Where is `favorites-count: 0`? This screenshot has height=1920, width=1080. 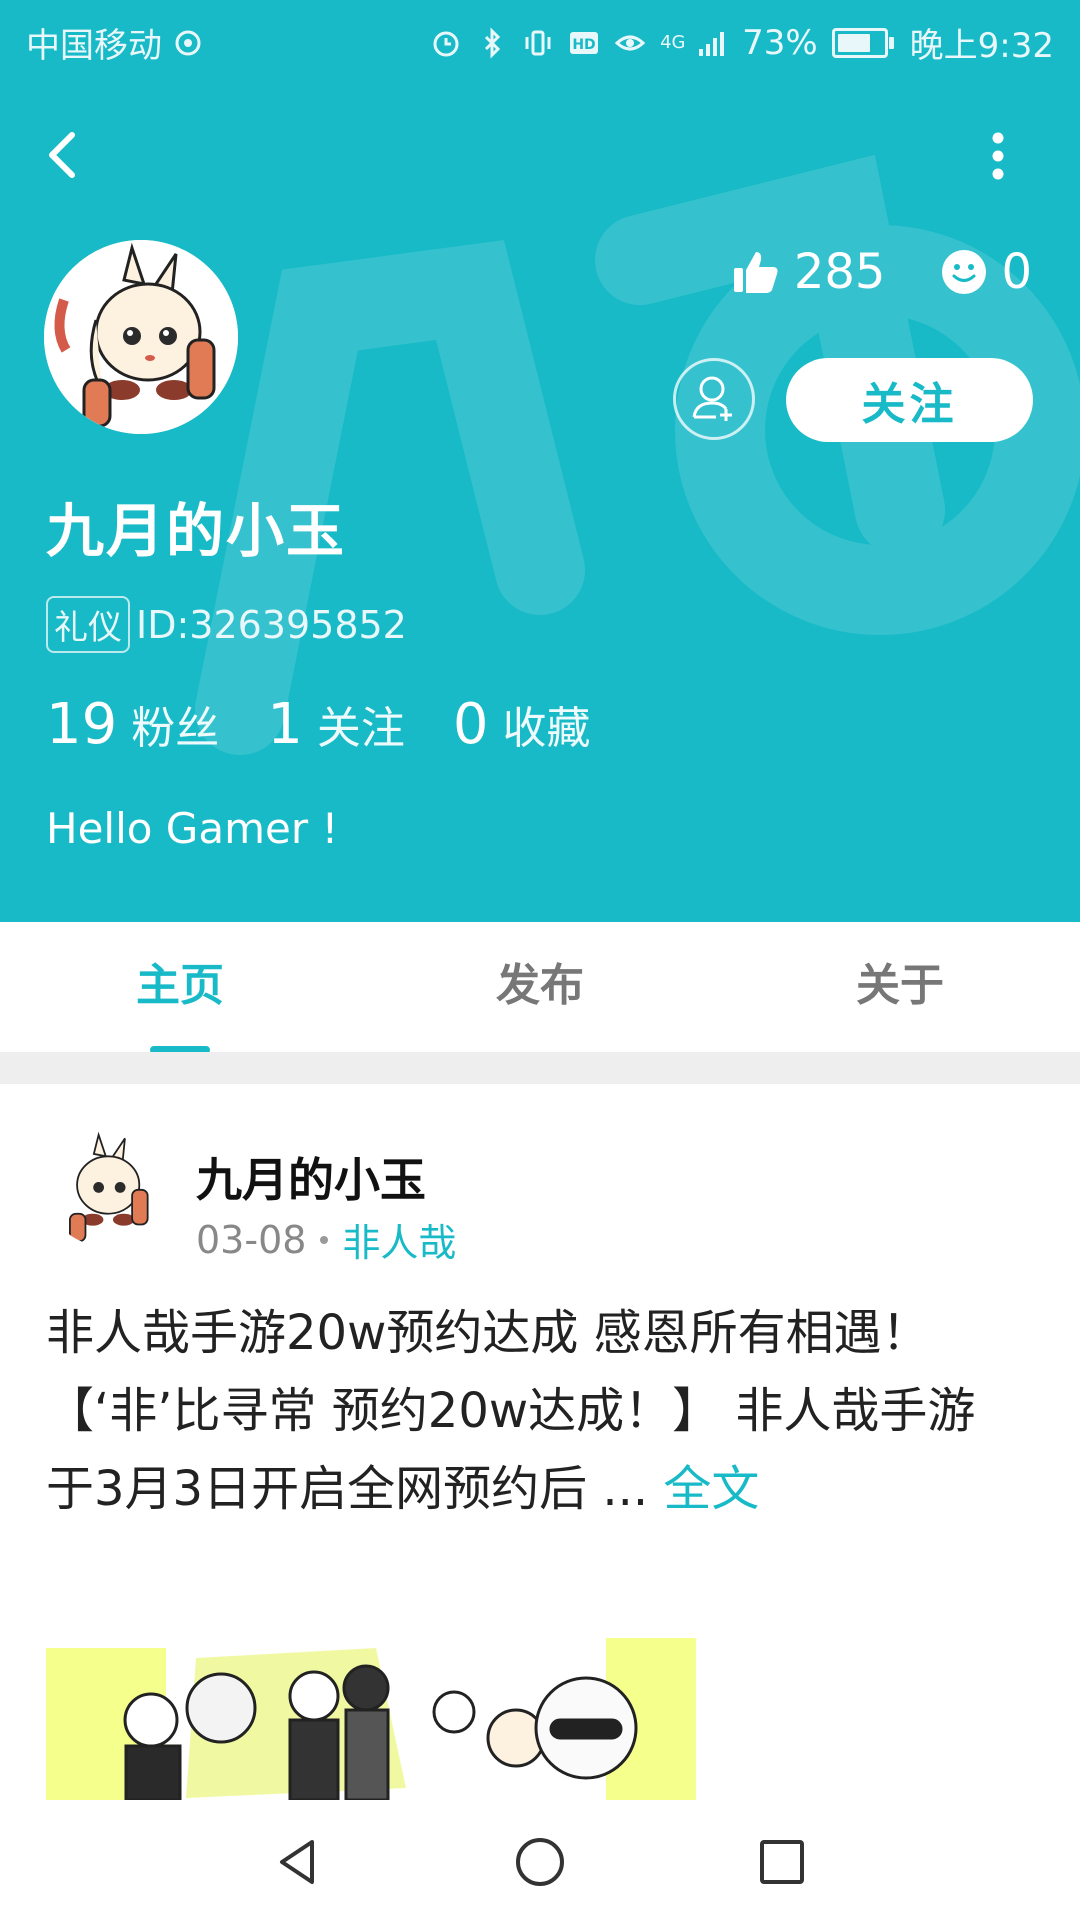 favorites-count: 0 is located at coordinates (471, 724).